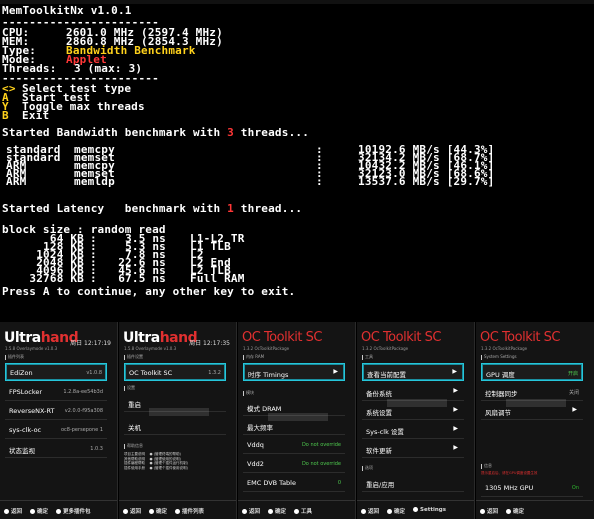 This screenshot has height=519, width=594. I want to click on clock: 周日 12:17:19, so click(90, 343).